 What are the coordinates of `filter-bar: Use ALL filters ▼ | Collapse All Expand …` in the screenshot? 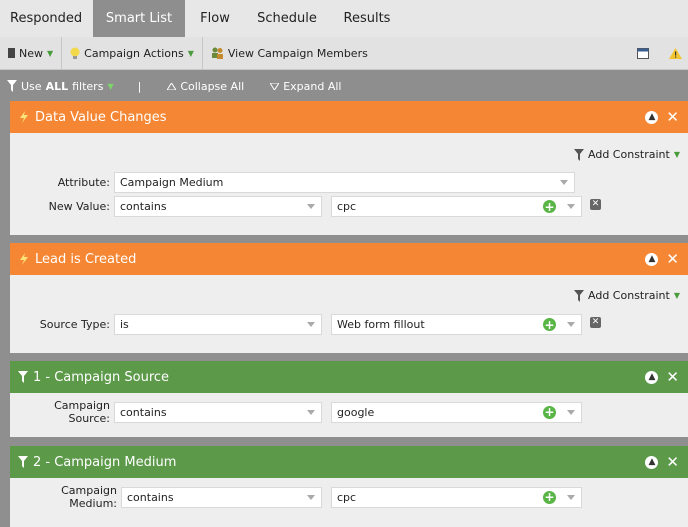 It's located at (344, 86).